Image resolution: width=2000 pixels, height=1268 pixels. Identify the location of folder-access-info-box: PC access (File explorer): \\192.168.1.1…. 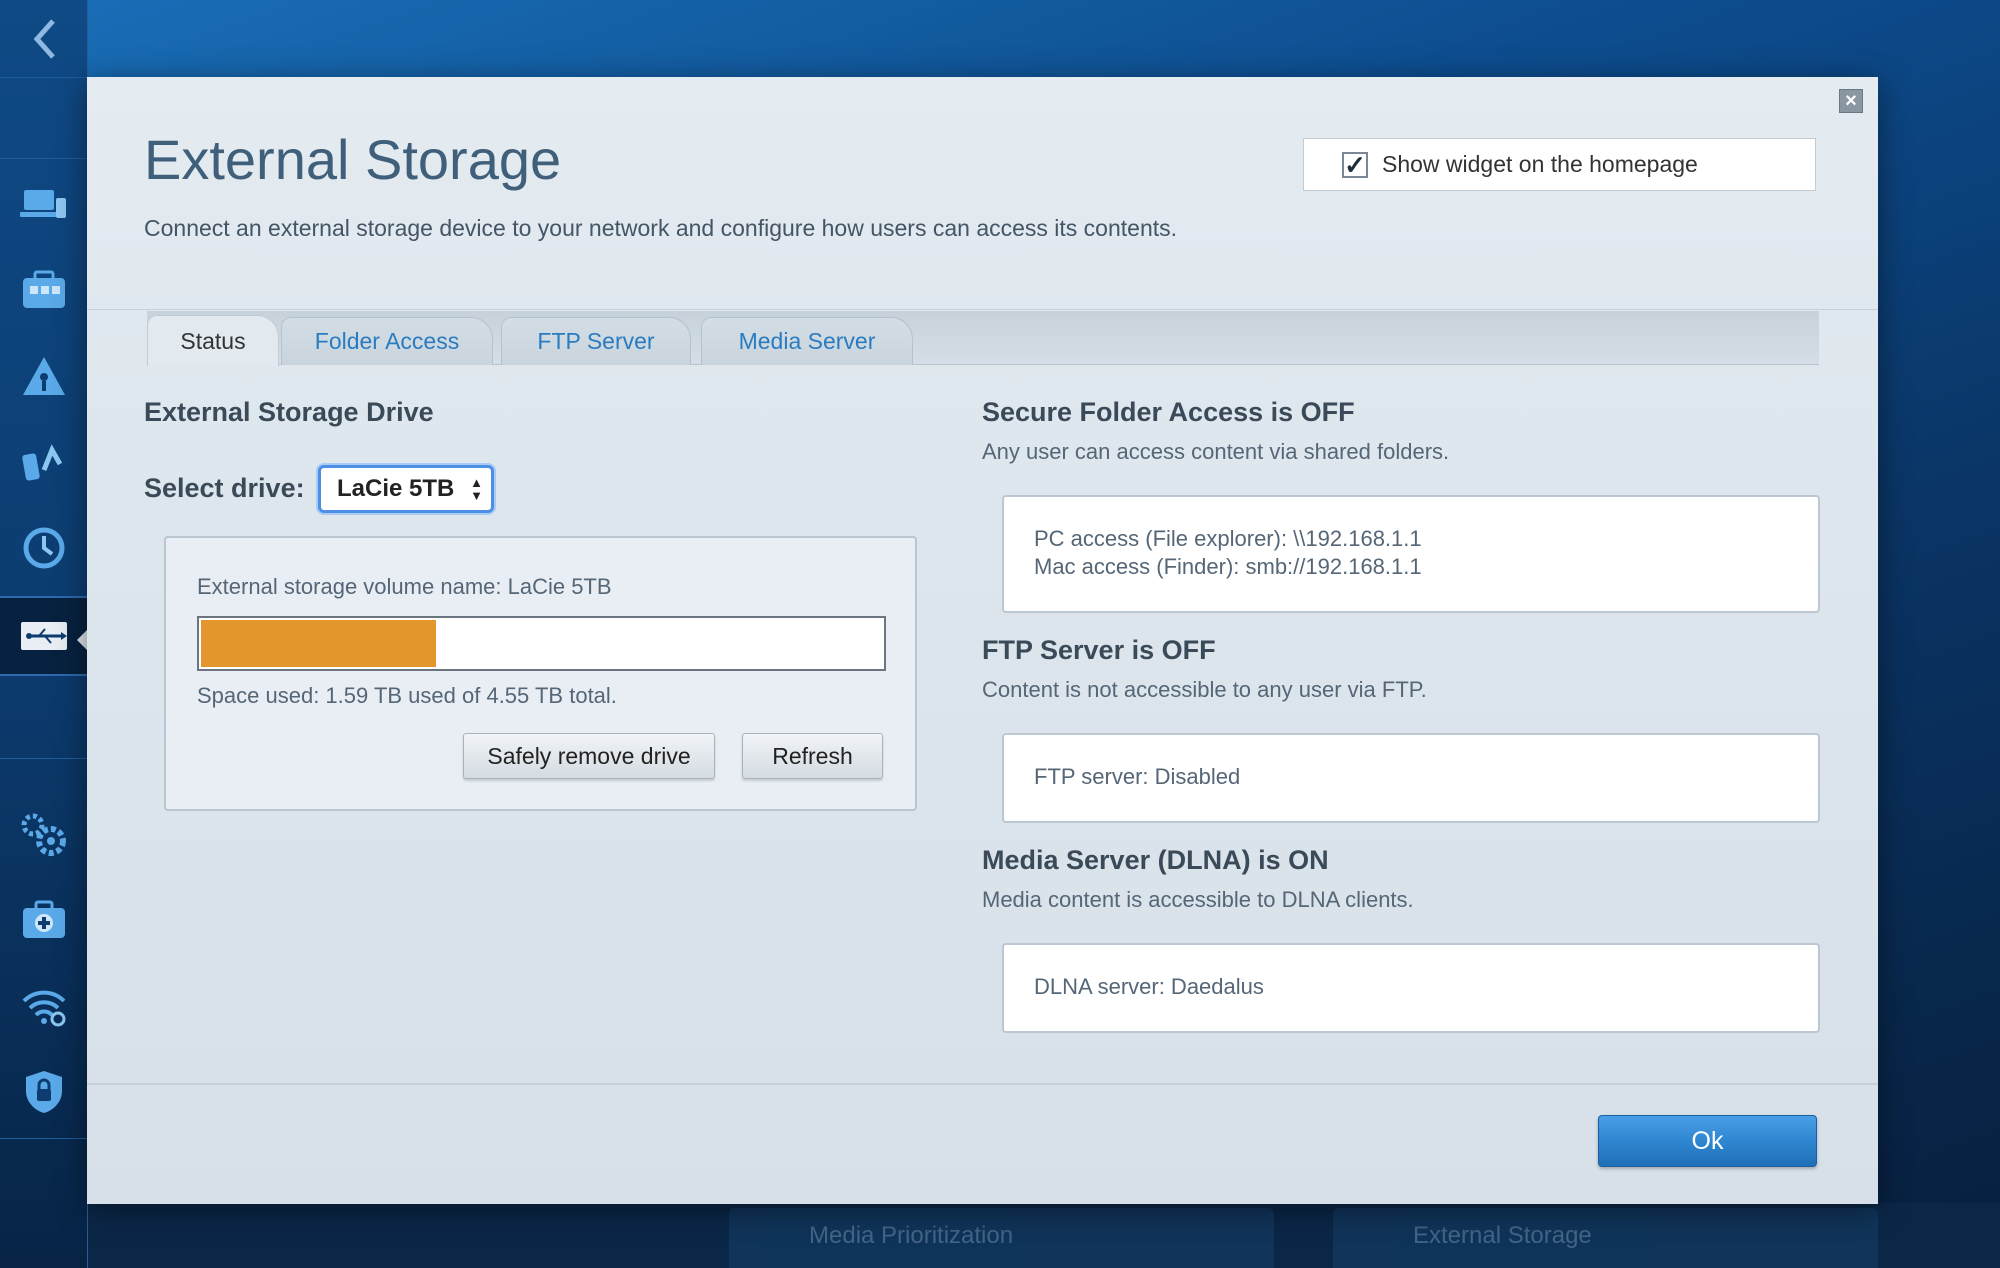
(1411, 554).